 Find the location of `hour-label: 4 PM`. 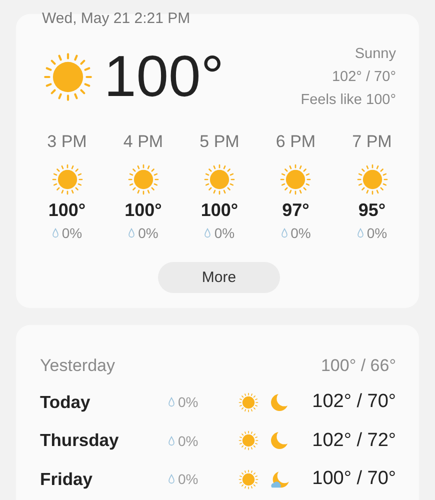

hour-label: 4 PM is located at coordinates (143, 142).